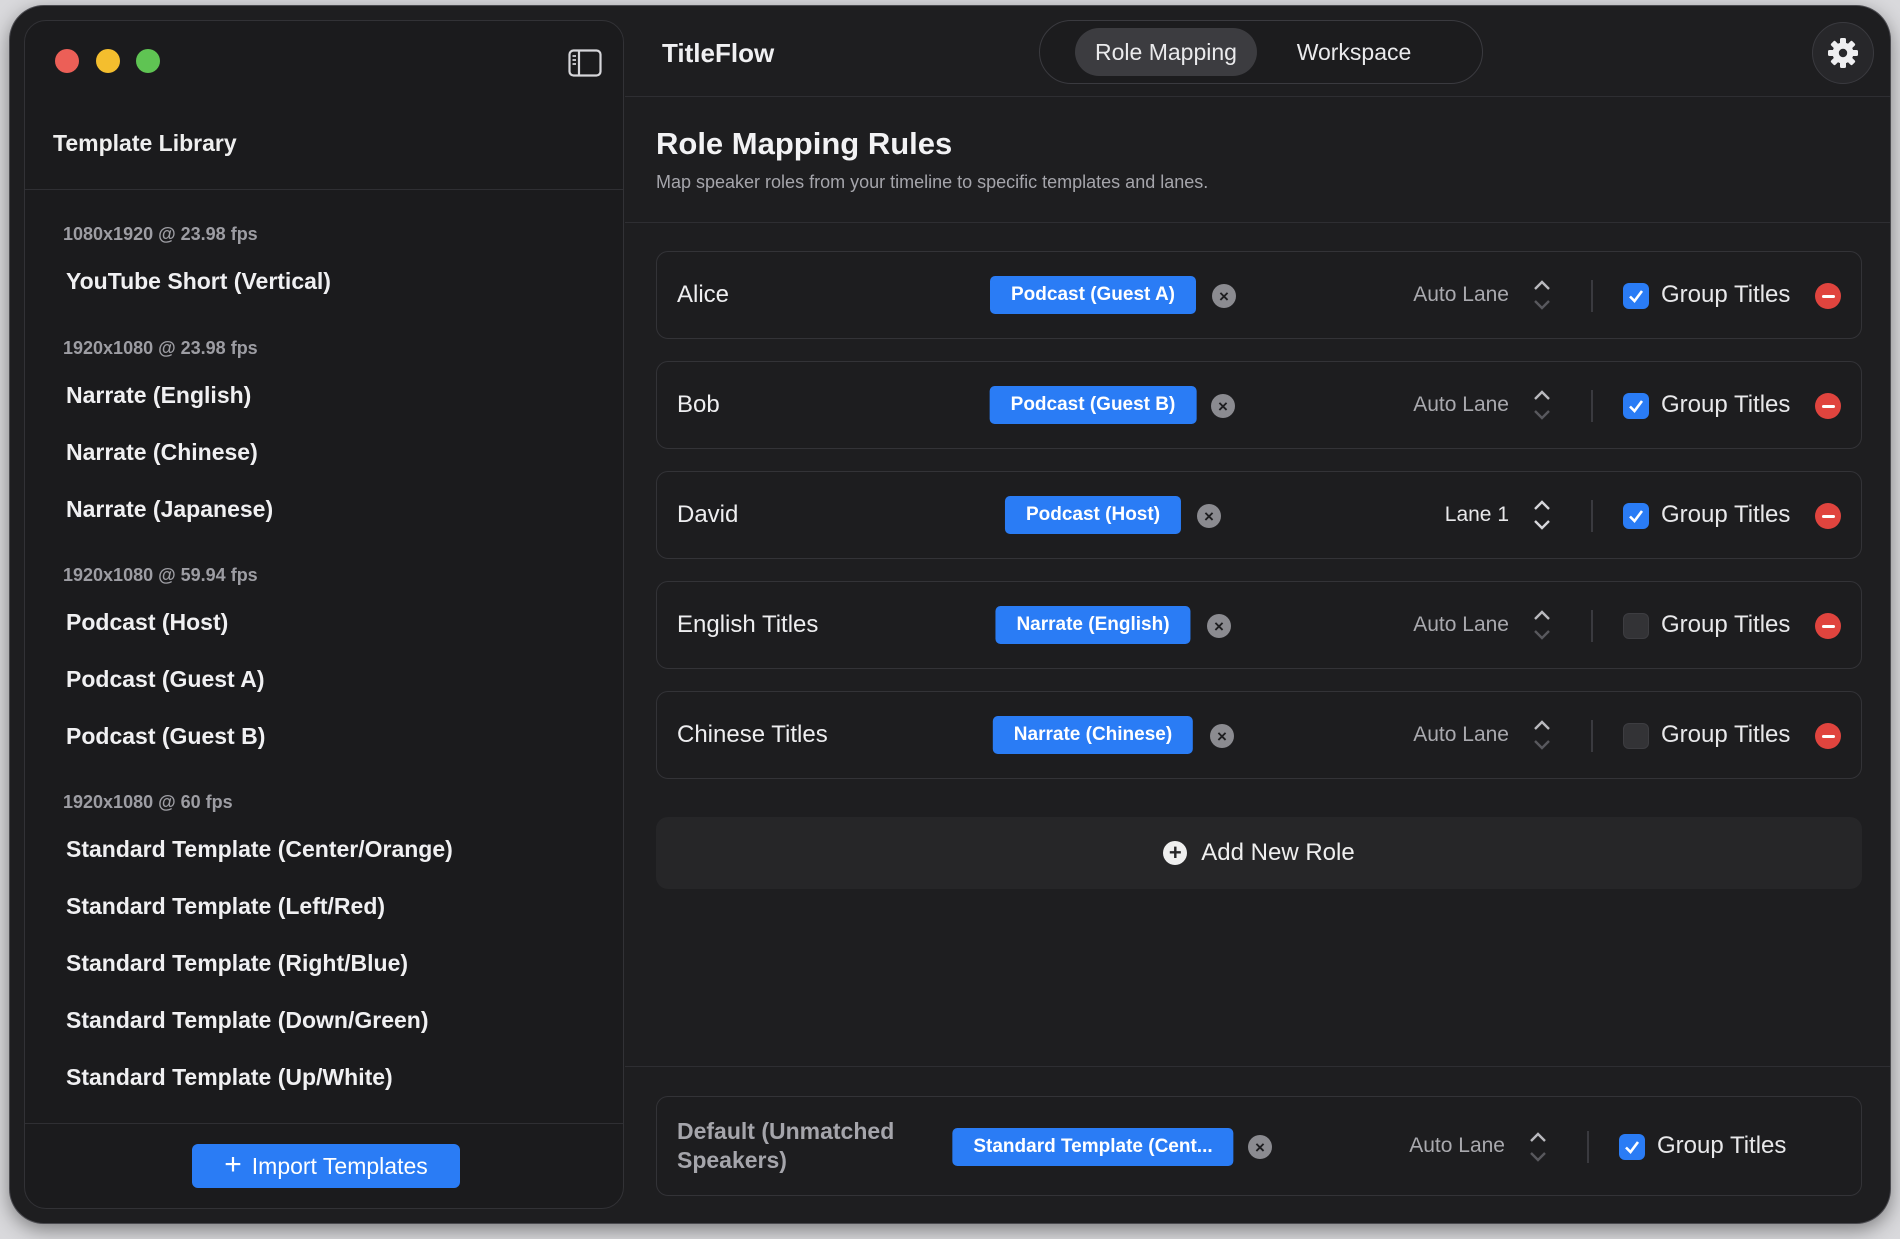 Image resolution: width=1900 pixels, height=1239 pixels. Describe the element at coordinates (1257, 1066) in the screenshot. I see `default-section-divider` at that location.